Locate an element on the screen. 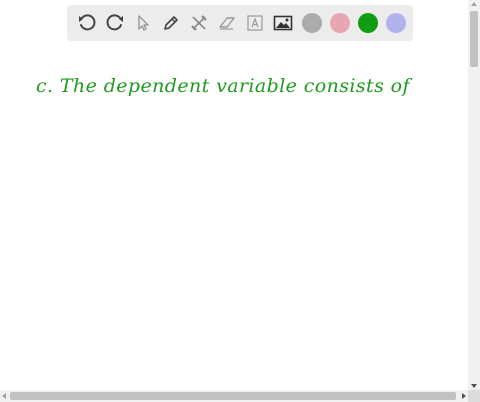 The image size is (480, 402). pen-tool-button is located at coordinates (171, 23).